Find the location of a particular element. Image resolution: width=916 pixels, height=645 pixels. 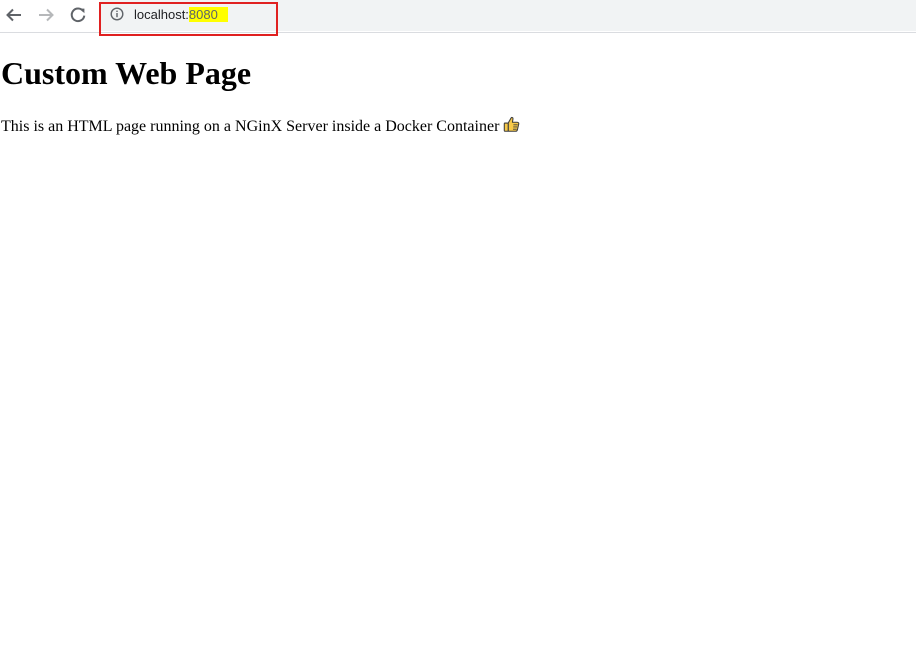

url-port: 8080 is located at coordinates (208, 14).